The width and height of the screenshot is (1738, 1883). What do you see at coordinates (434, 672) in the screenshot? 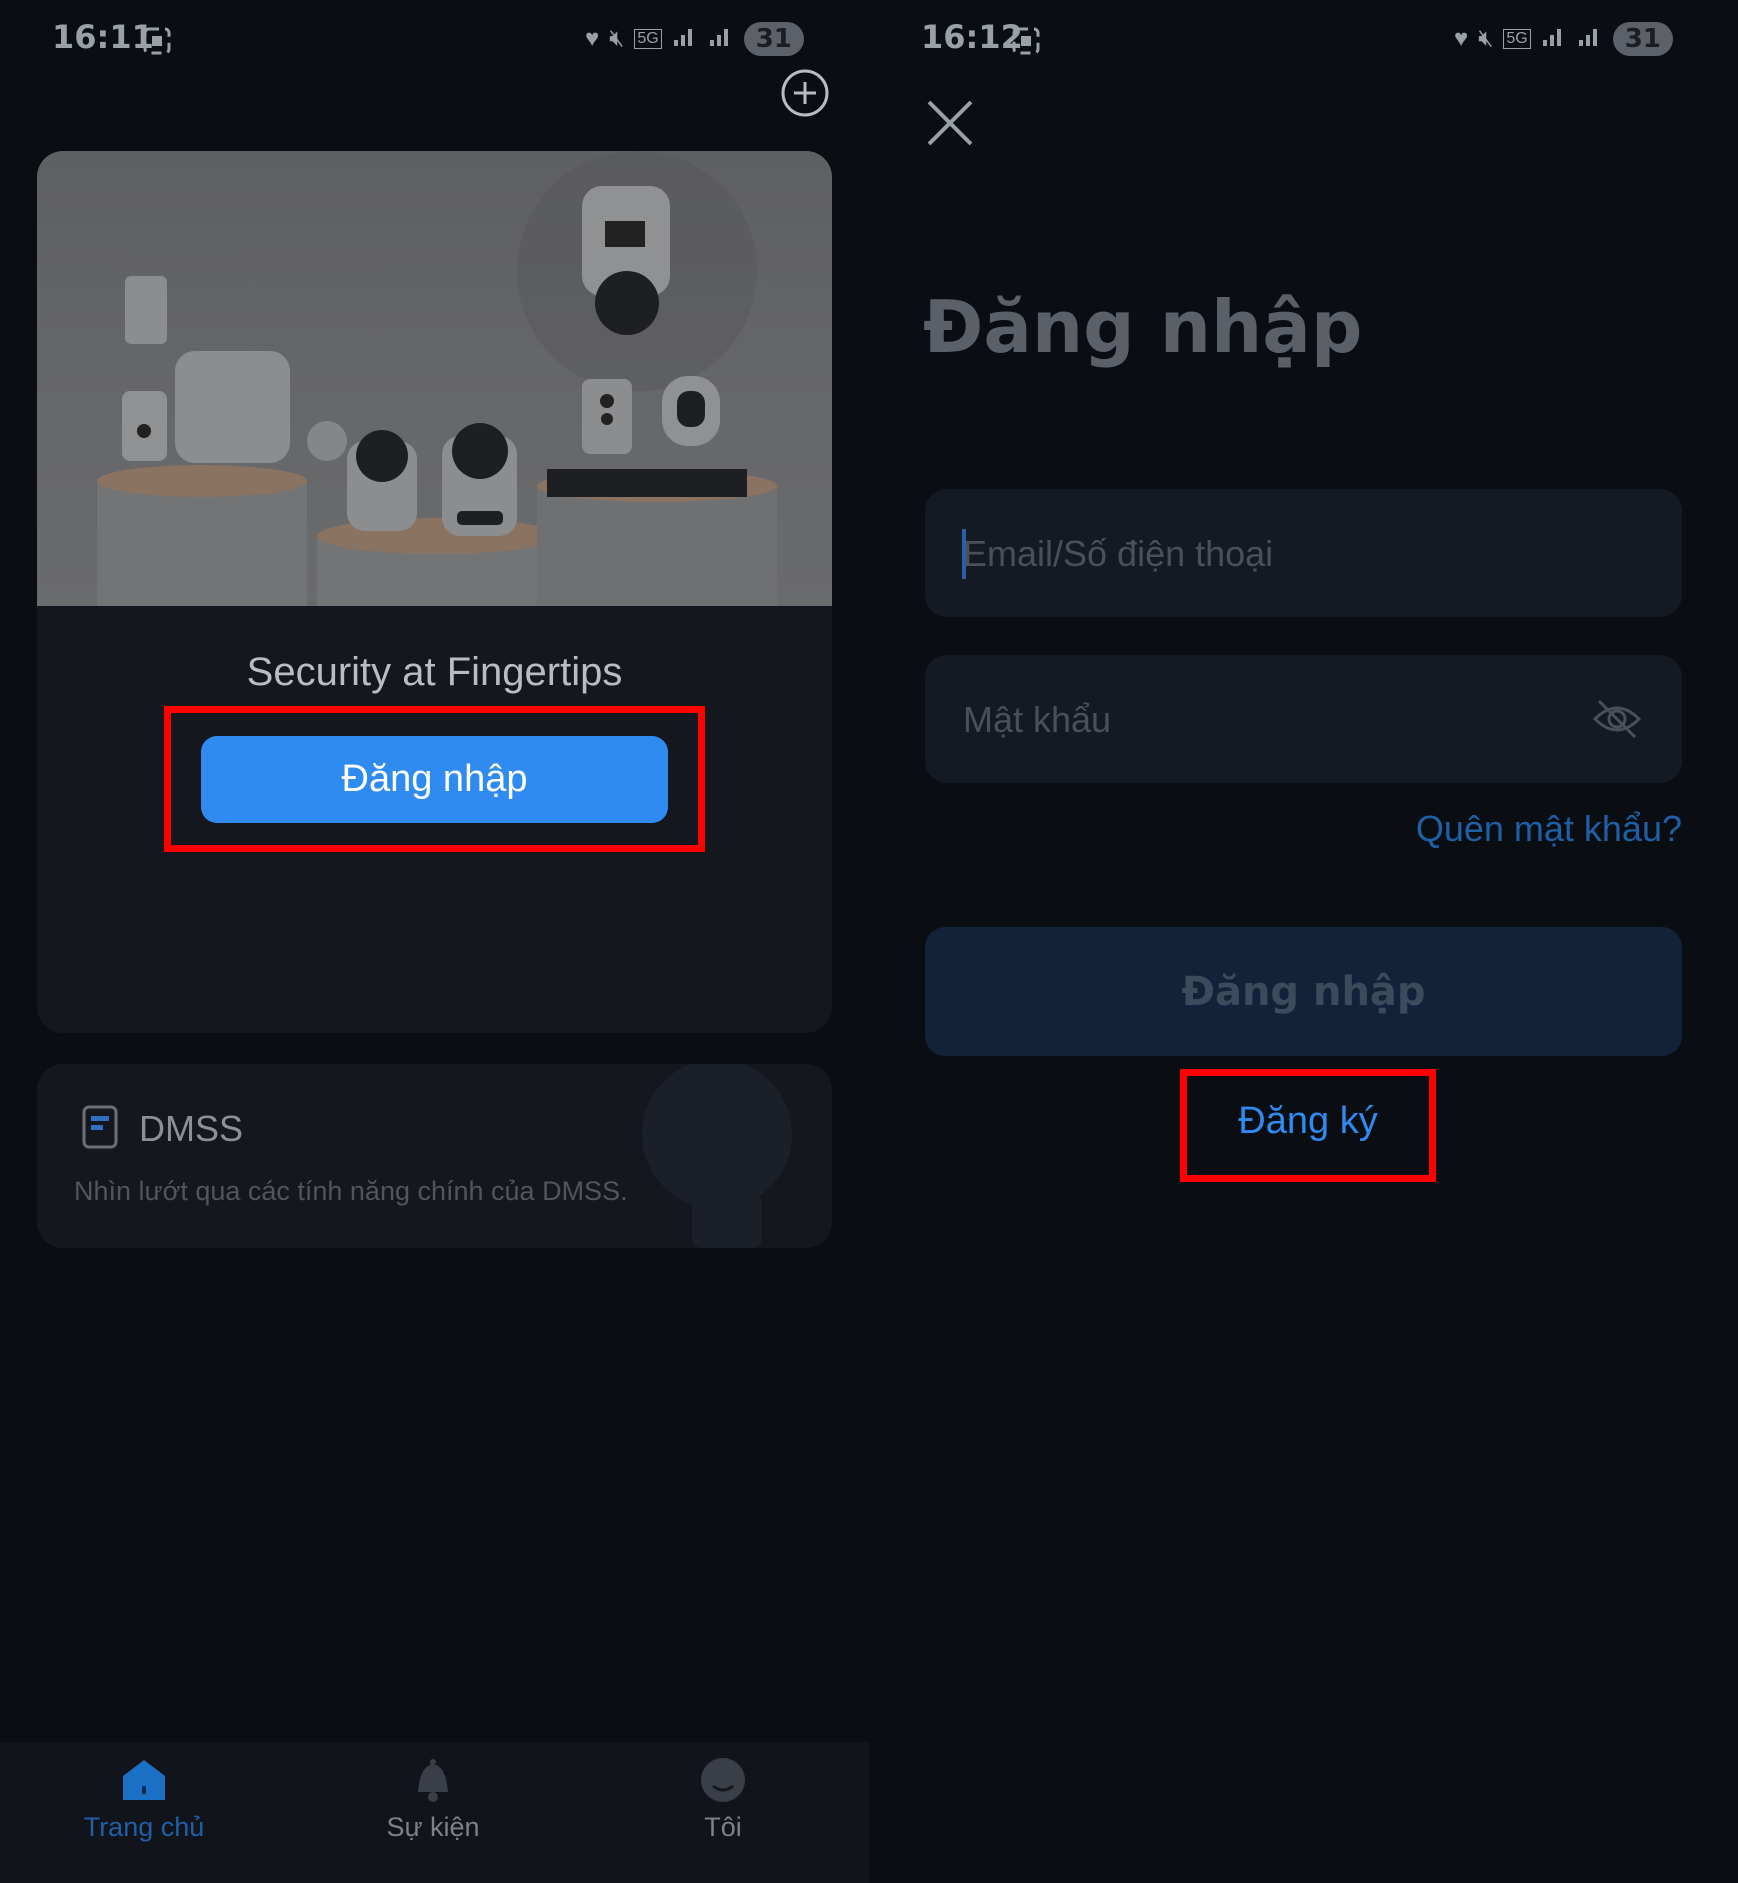
I see `tagline: Security at Fingertips` at bounding box center [434, 672].